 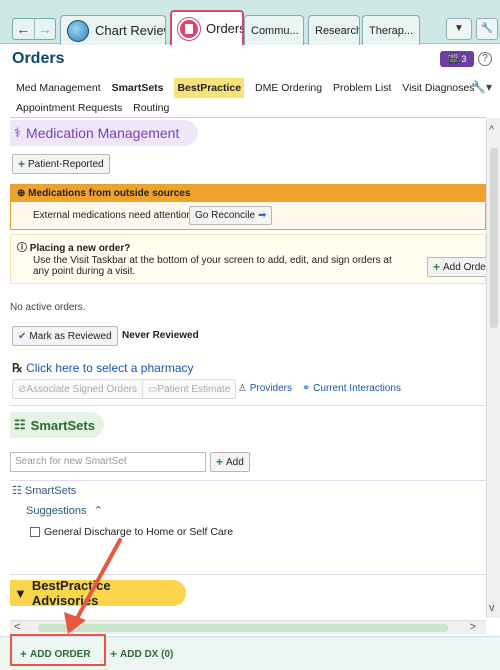 I want to click on notifications-badge: 🎬 3, so click(x=457, y=59).